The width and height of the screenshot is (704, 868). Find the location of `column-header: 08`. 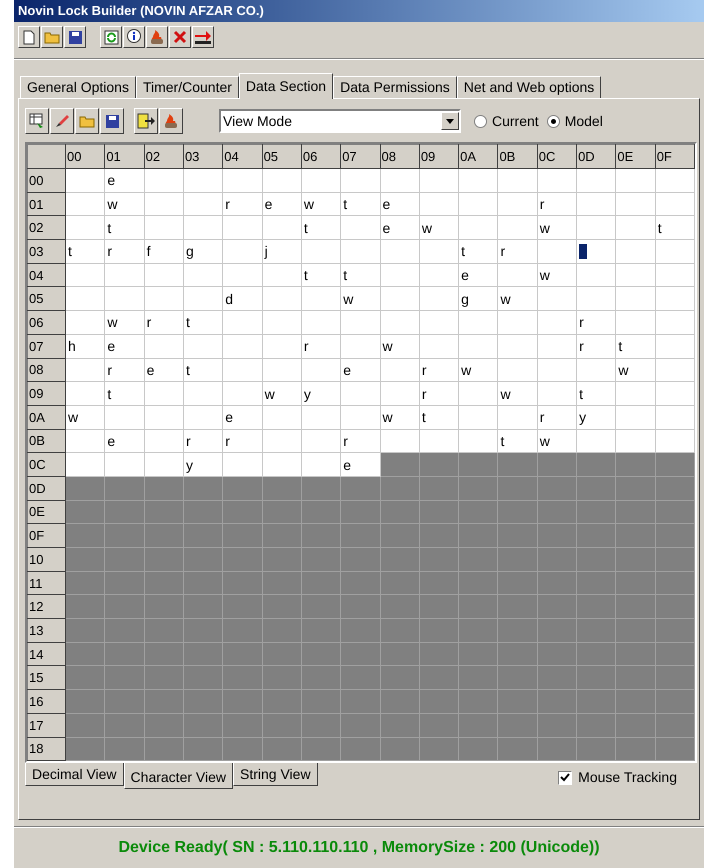

column-header: 08 is located at coordinates (400, 156).